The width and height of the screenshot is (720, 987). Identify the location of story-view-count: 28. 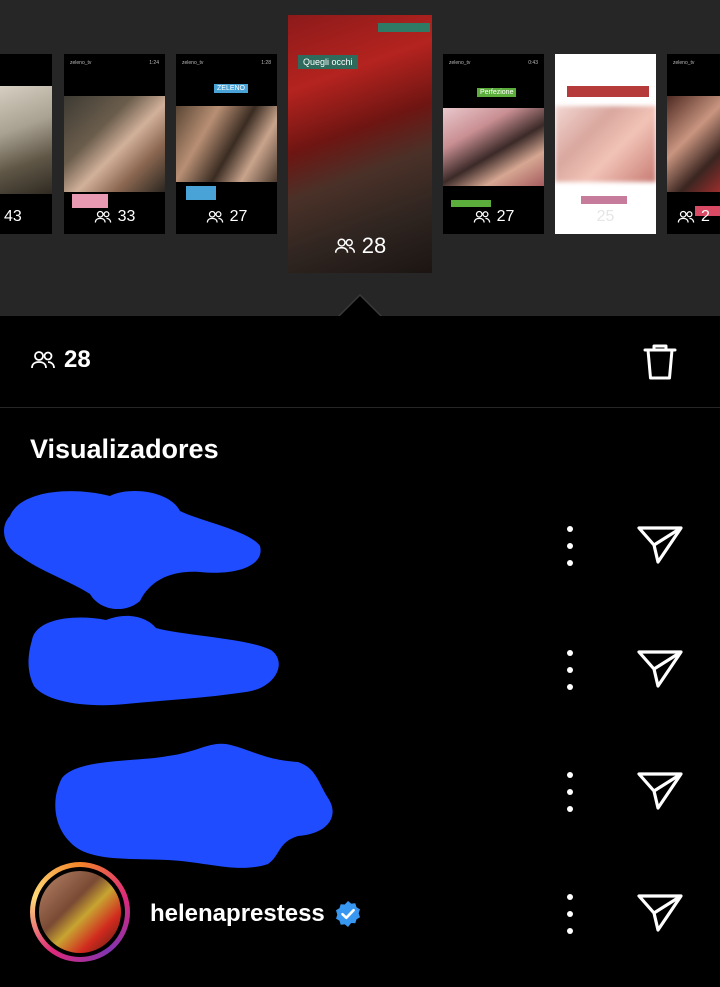
(360, 246).